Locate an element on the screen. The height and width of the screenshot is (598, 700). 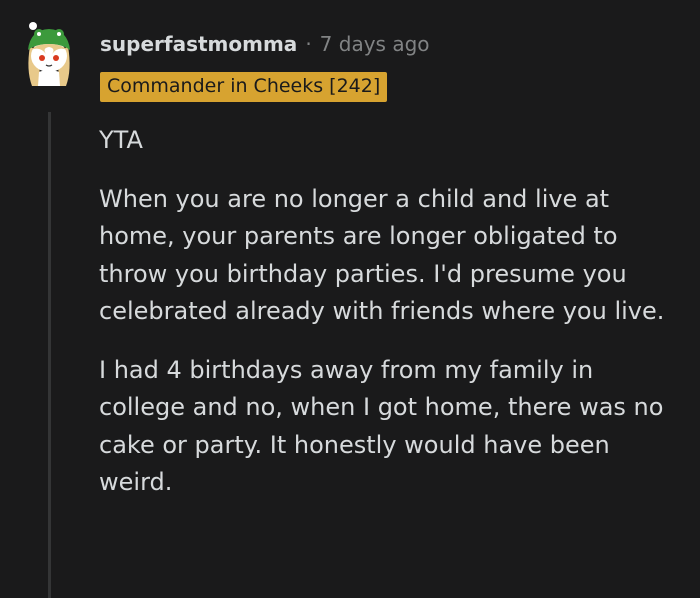
comment-paragraph: YTA is located at coordinates (121, 140).